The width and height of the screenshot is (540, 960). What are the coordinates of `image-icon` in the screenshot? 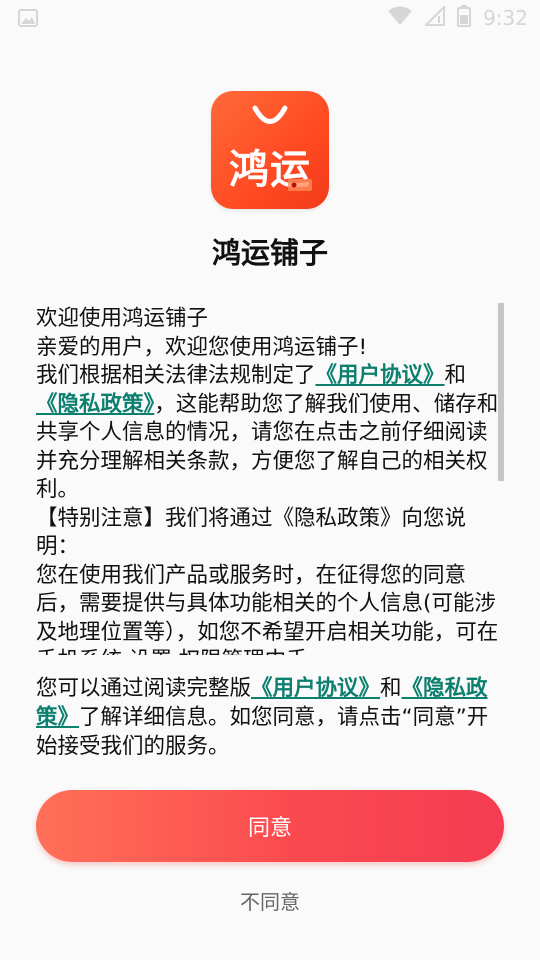 It's located at (28, 20).